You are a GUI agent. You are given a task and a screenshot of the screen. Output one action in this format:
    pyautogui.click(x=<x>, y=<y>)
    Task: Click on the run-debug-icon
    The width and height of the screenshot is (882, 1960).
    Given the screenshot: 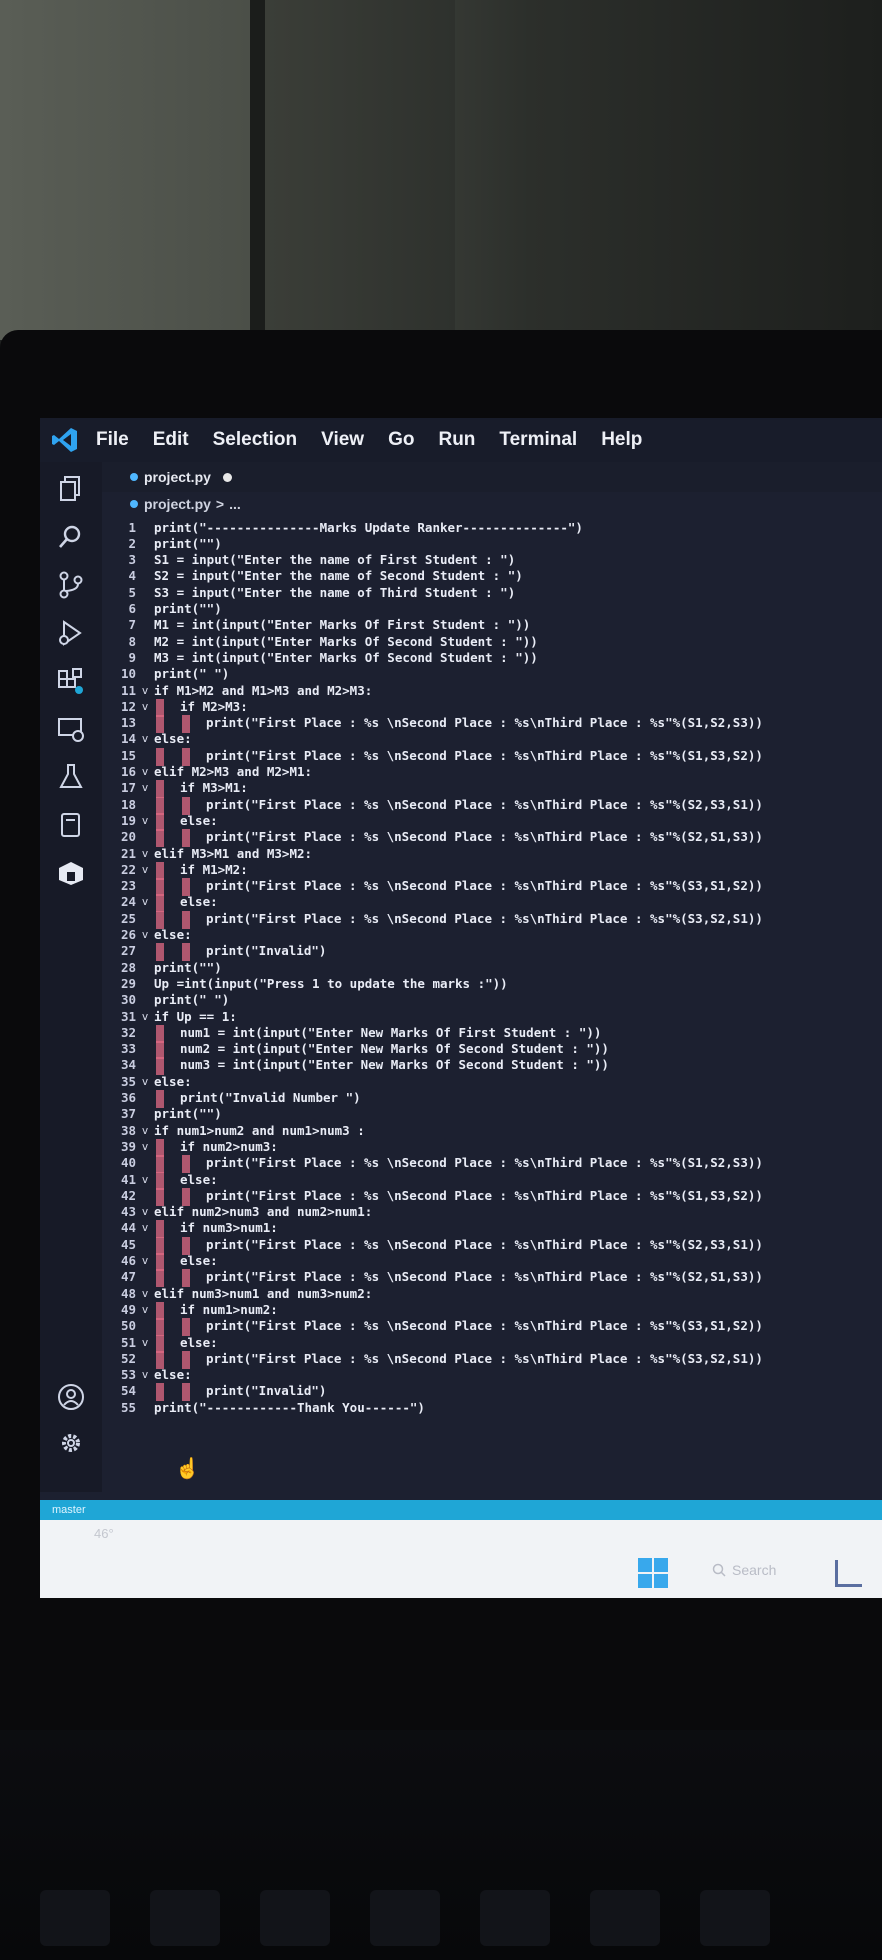 What is the action you would take?
    pyautogui.click(x=71, y=633)
    